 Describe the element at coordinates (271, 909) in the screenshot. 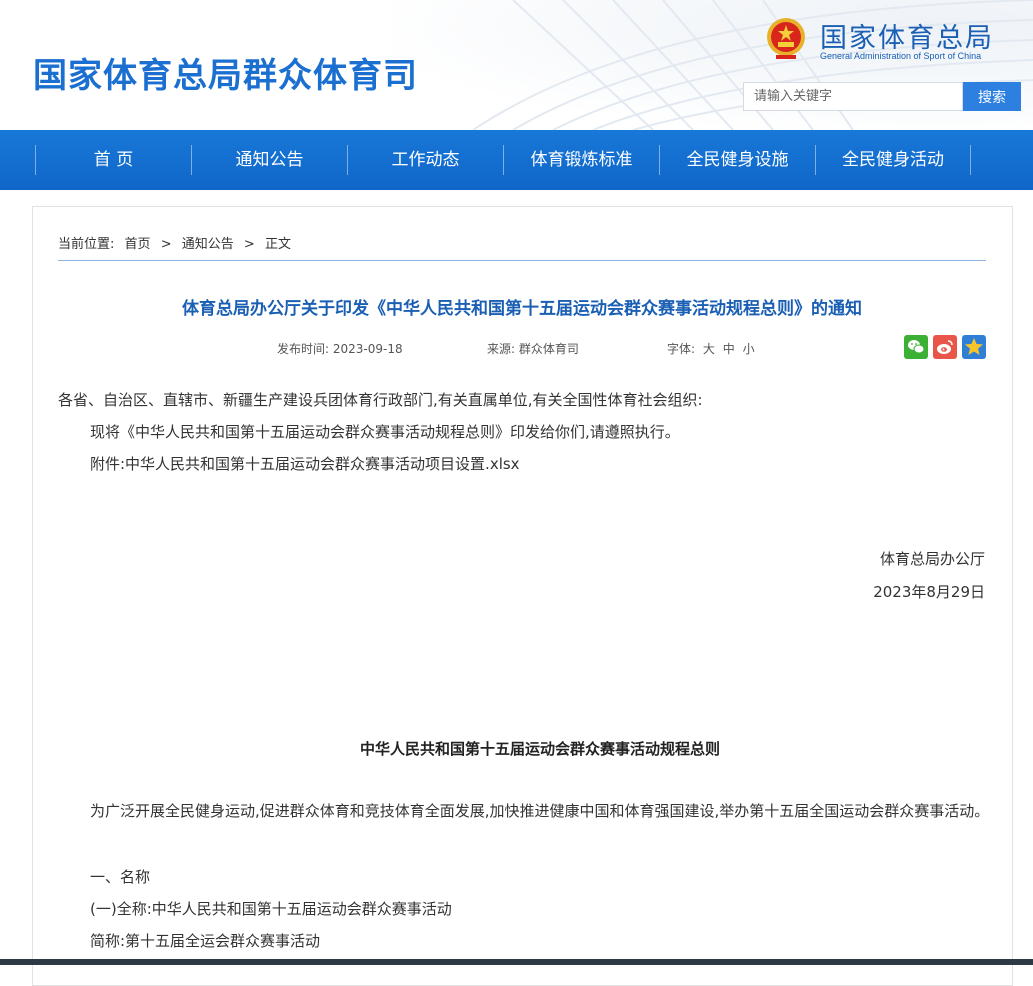

I see `rules-item: (一)全称:中华人民共和国第十五届运动会群众赛事活动` at that location.